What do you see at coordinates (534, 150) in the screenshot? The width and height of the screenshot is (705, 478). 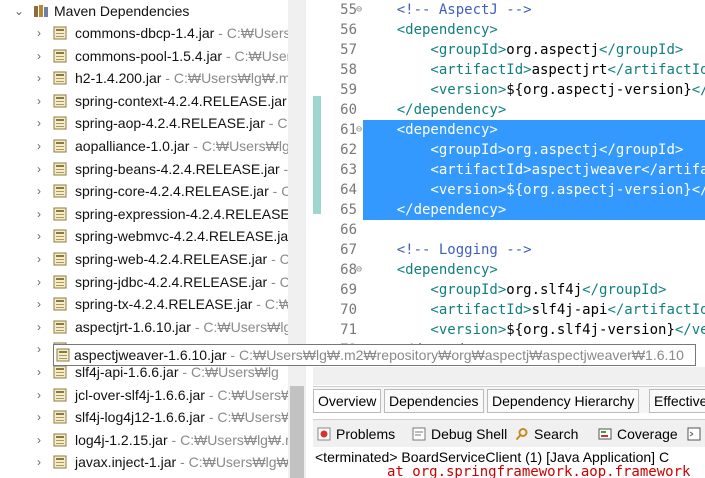 I see `selected-code-line: <groupId>org.aspectj</groupId>` at bounding box center [534, 150].